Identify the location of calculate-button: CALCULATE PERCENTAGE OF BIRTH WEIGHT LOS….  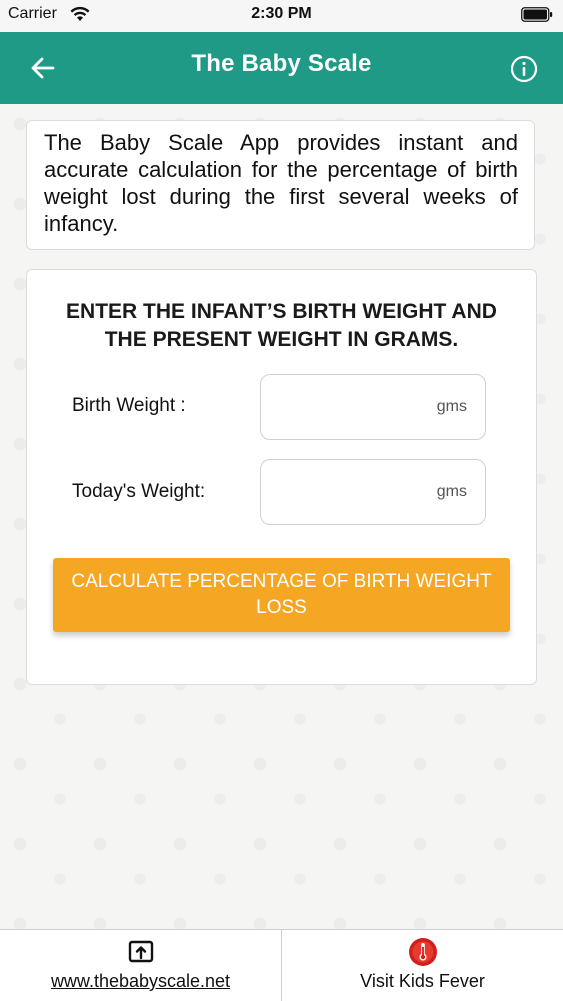
(281, 595).